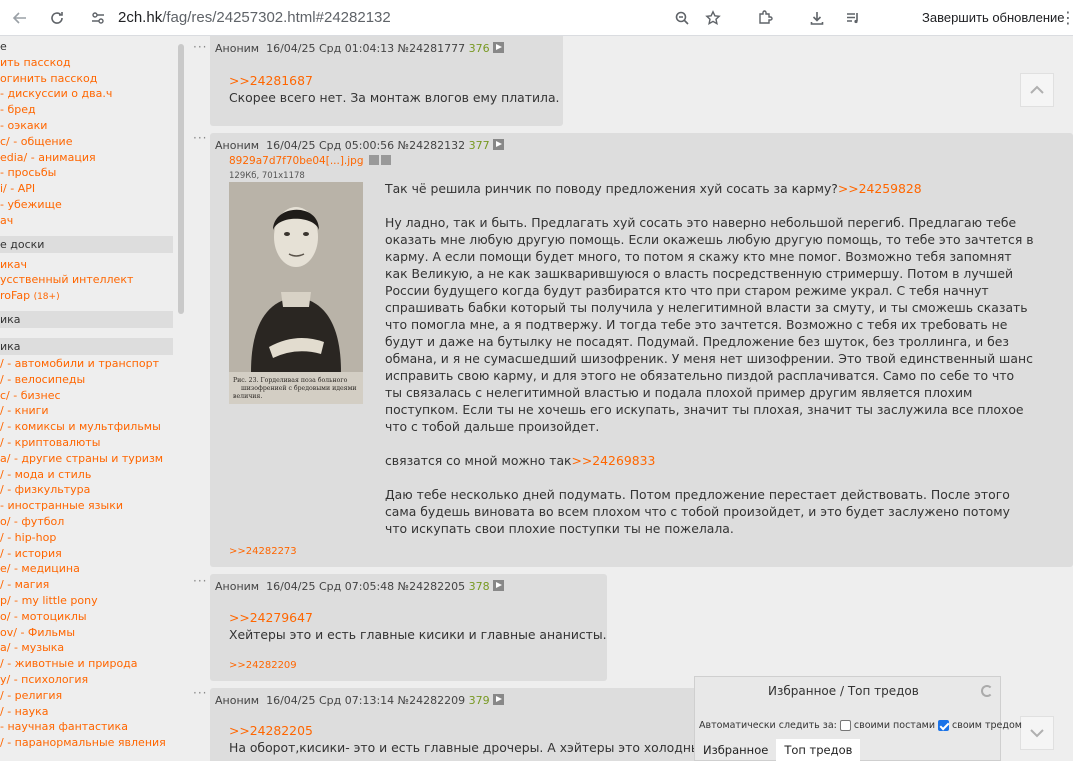 The width and height of the screenshot is (1073, 761). Describe the element at coordinates (98, 18) in the screenshot. I see `site-settings-icon` at that location.